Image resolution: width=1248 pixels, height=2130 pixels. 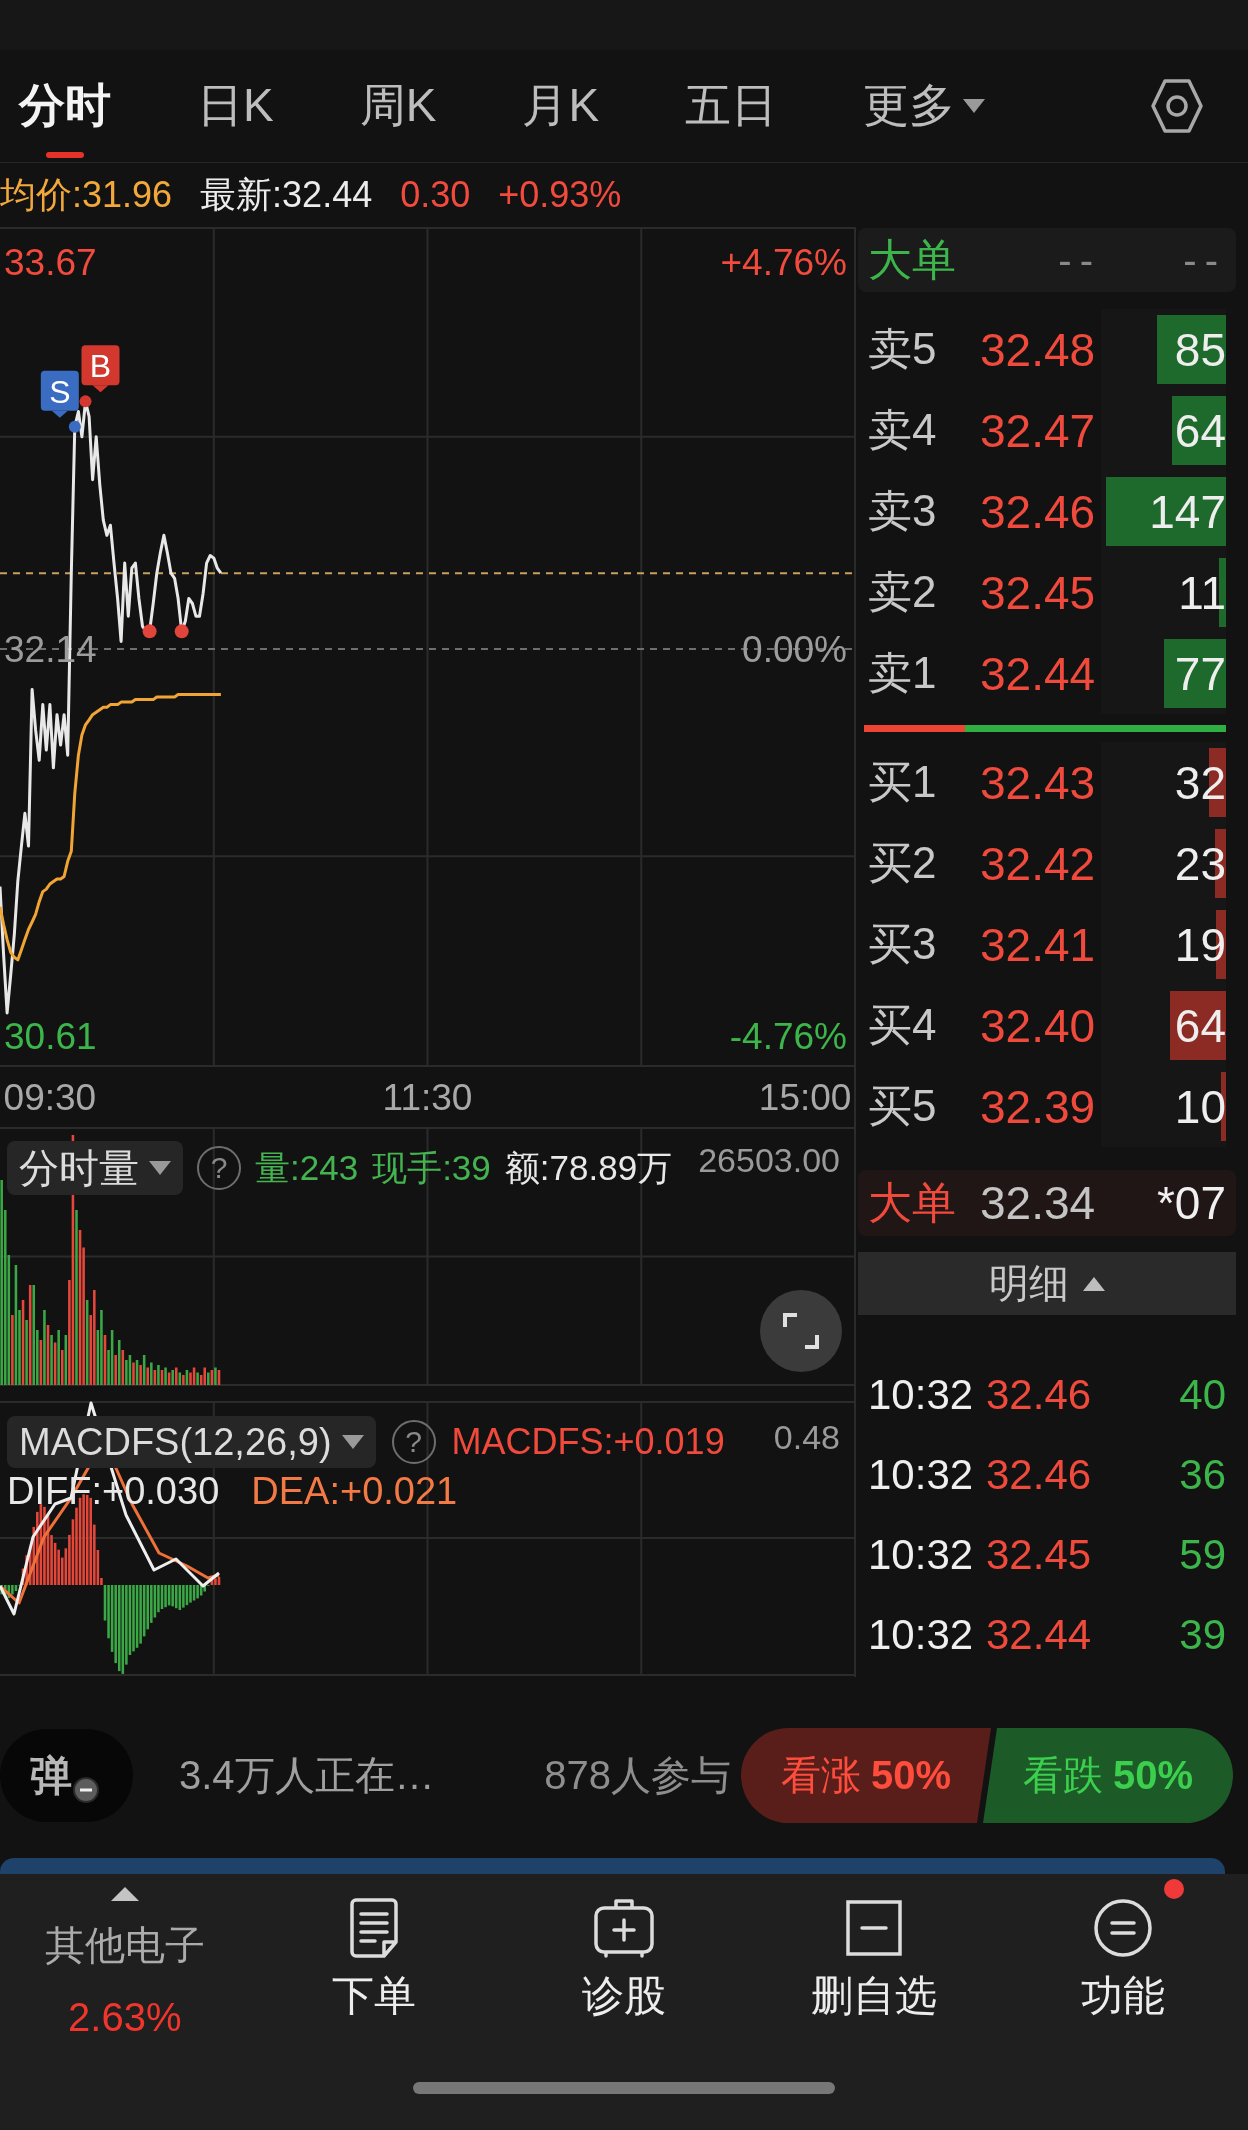 I want to click on ask-label: 卖4, so click(x=903, y=430).